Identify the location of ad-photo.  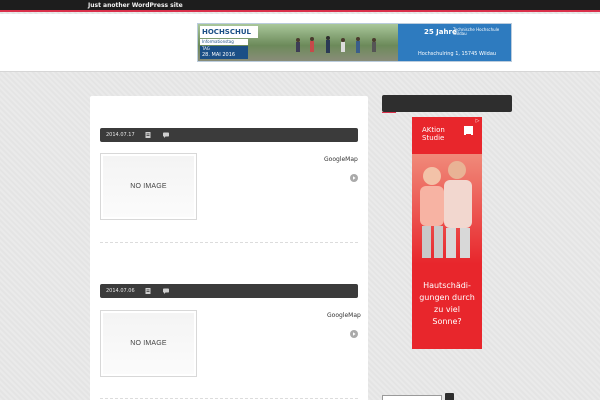
(447, 209).